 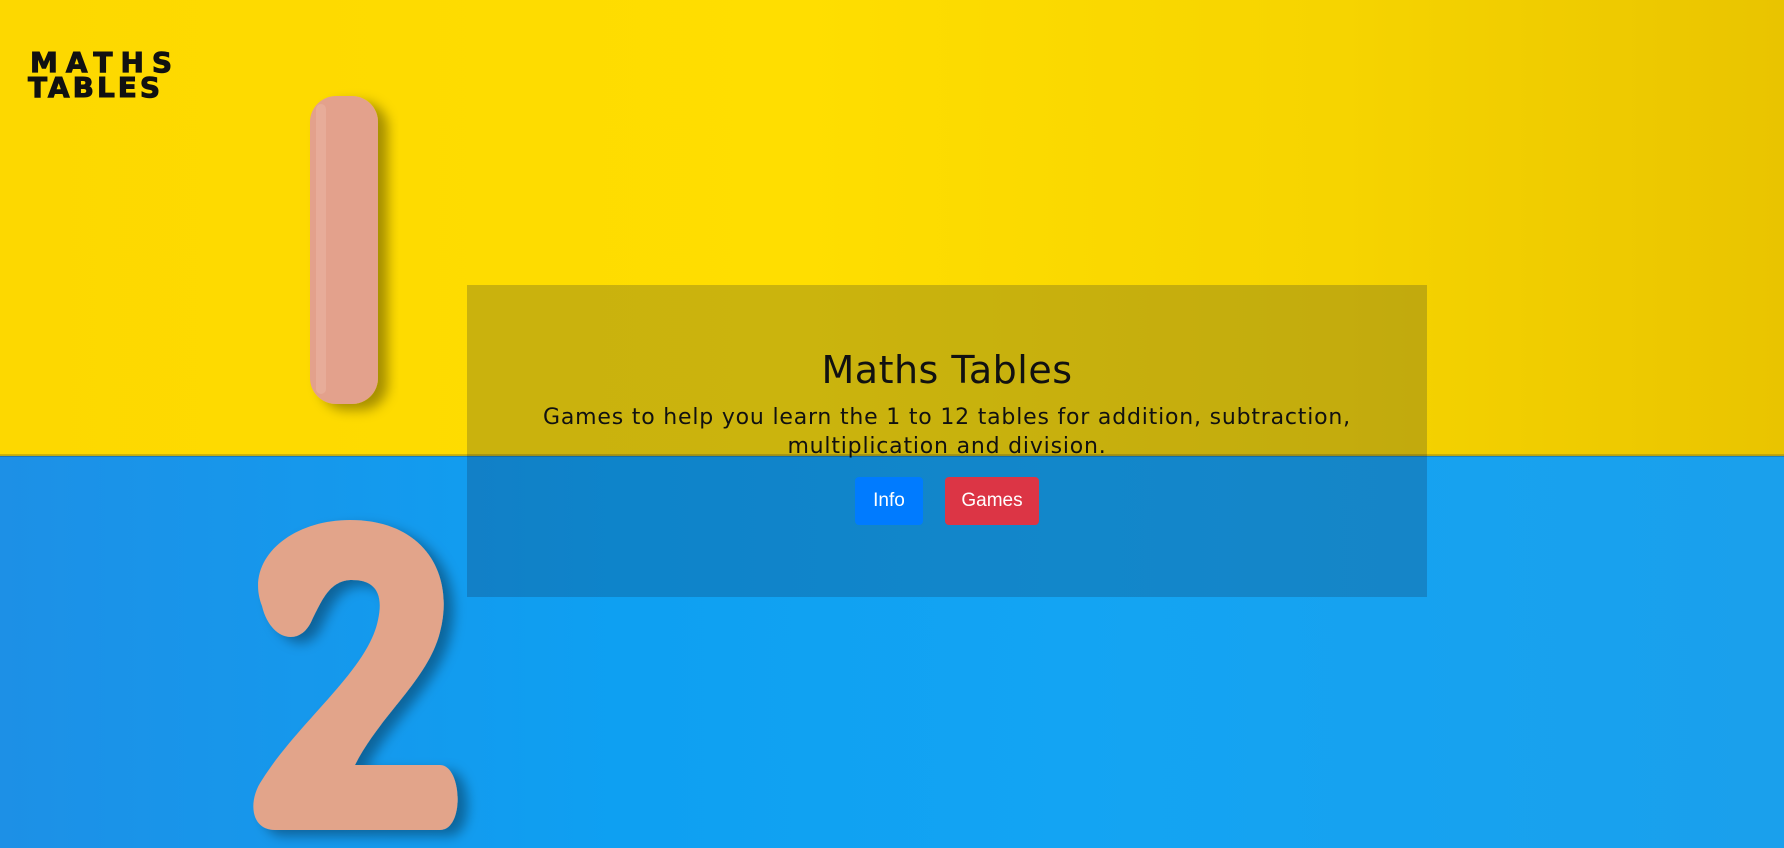 What do you see at coordinates (947, 370) in the screenshot?
I see `page-title: Maths Tables` at bounding box center [947, 370].